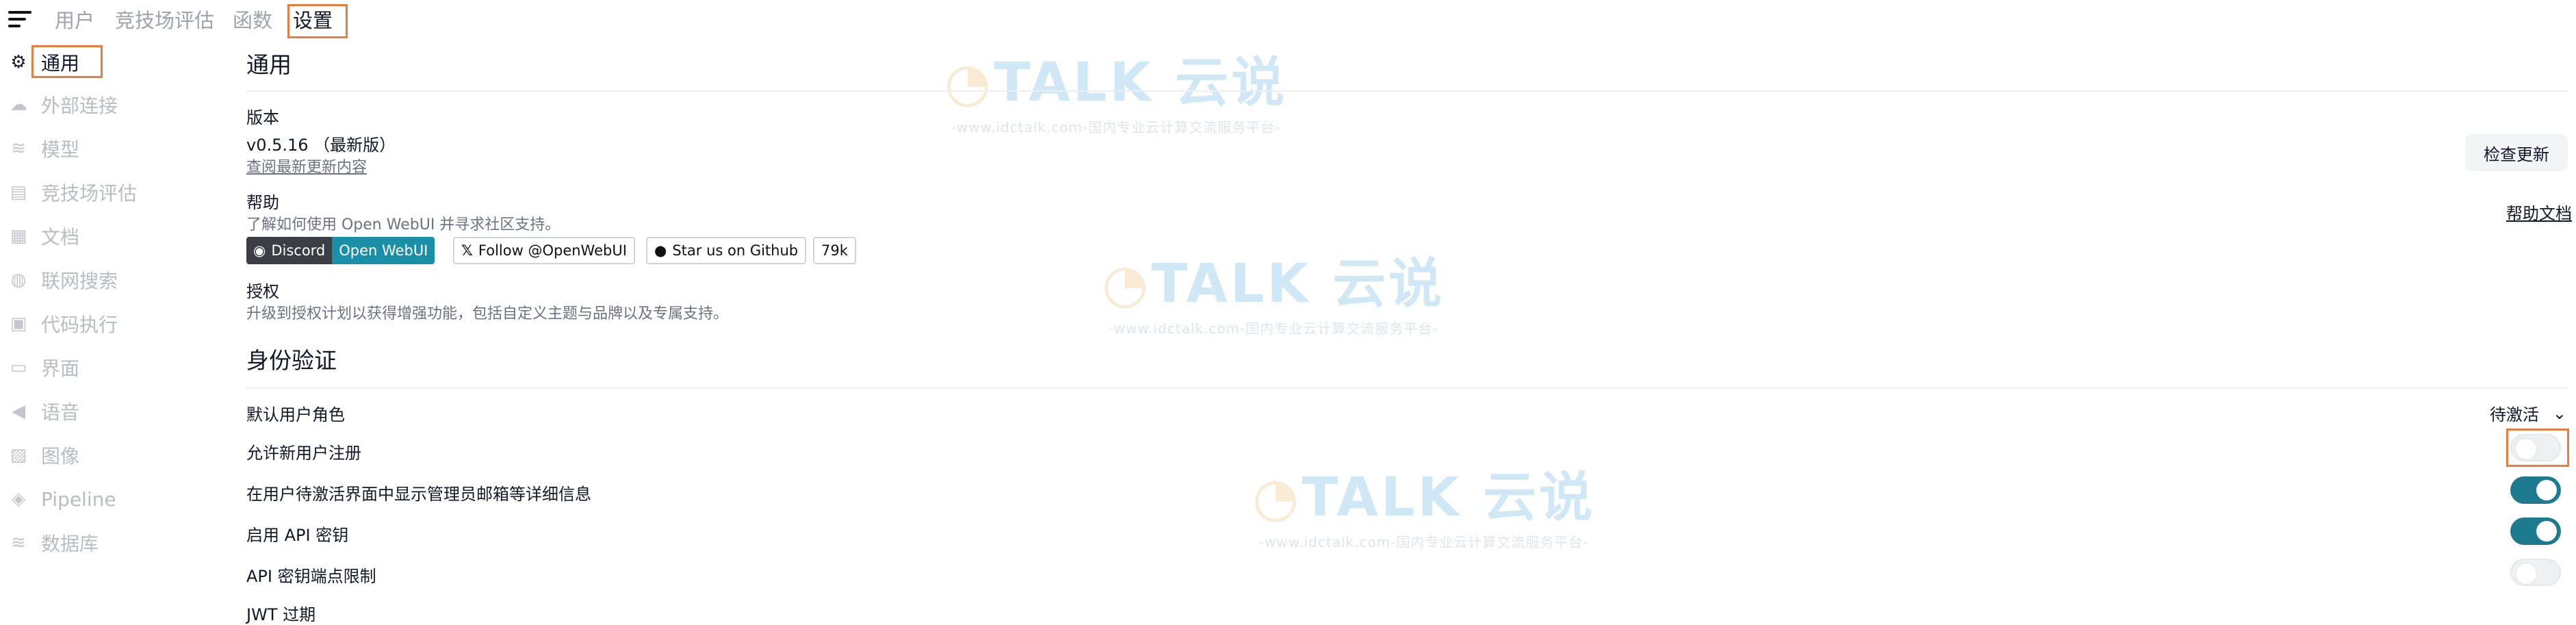 Image resolution: width=2576 pixels, height=625 pixels. Describe the element at coordinates (340, 251) in the screenshot. I see `discord-badge: ◉ Discord Open WebUI` at that location.